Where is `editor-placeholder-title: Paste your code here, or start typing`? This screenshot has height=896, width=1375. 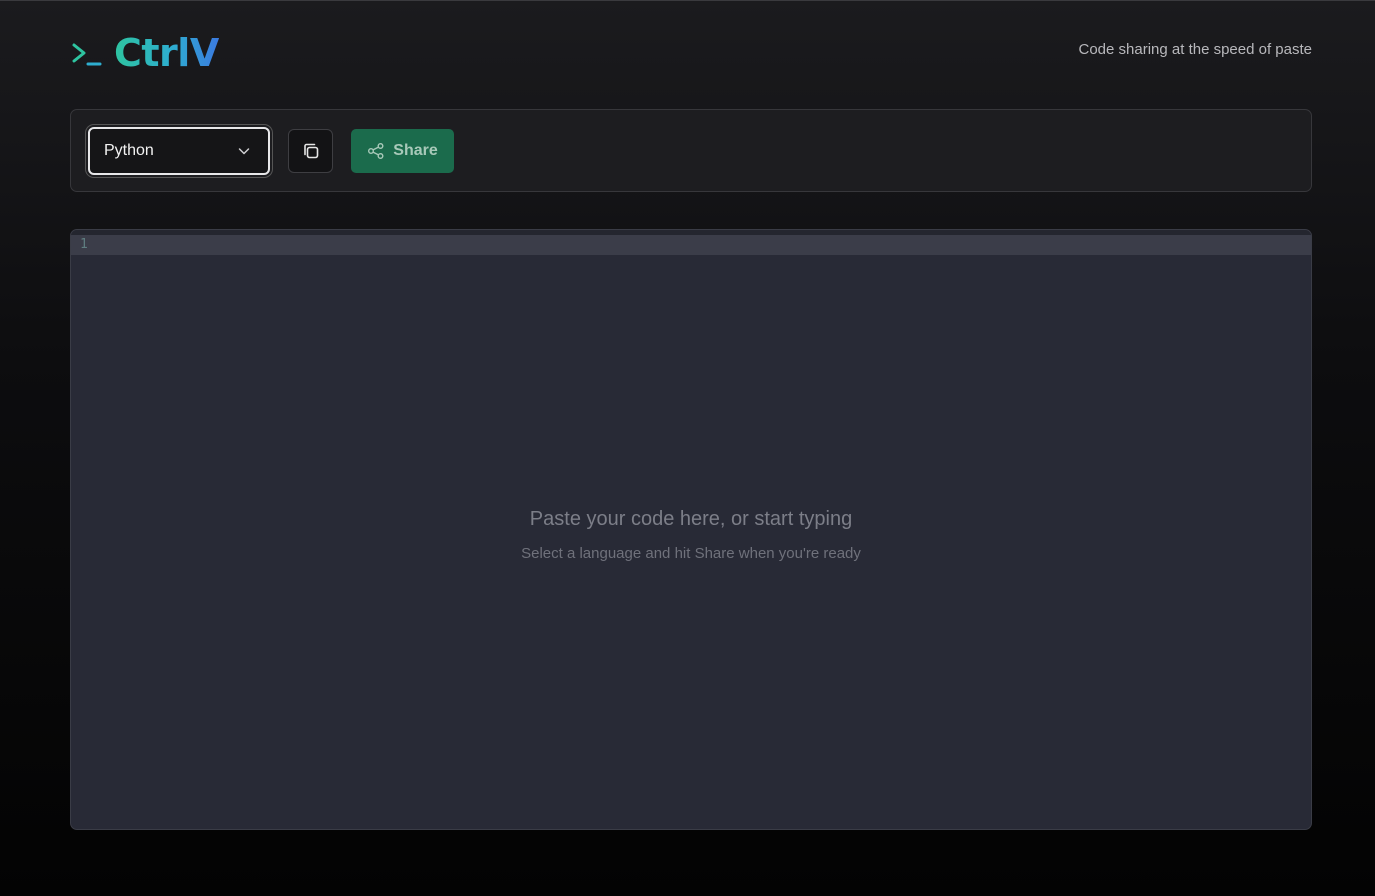
editor-placeholder-title: Paste your code here, or start typing is located at coordinates (691, 519).